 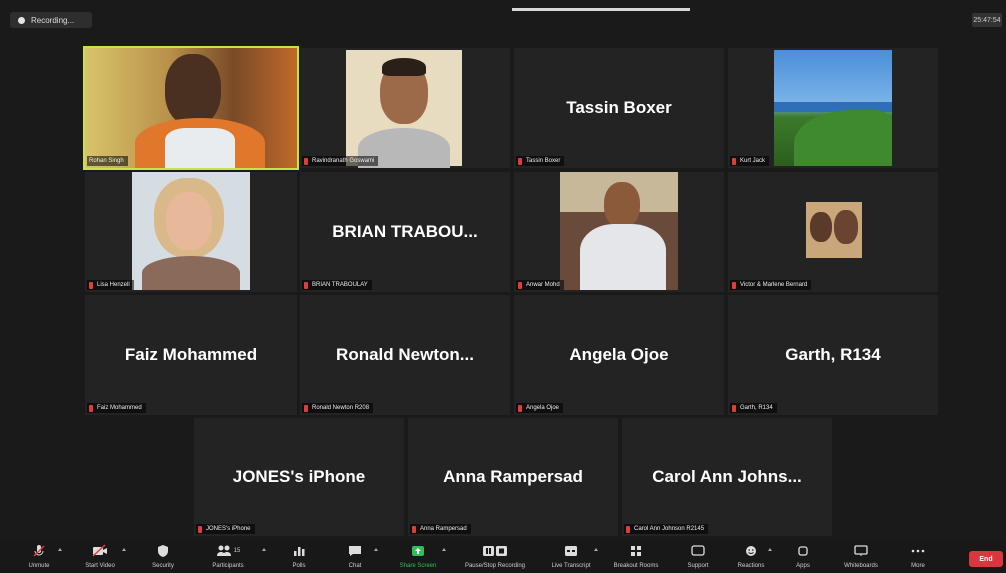 What do you see at coordinates (99, 550) in the screenshot?
I see `video-off-icon` at bounding box center [99, 550].